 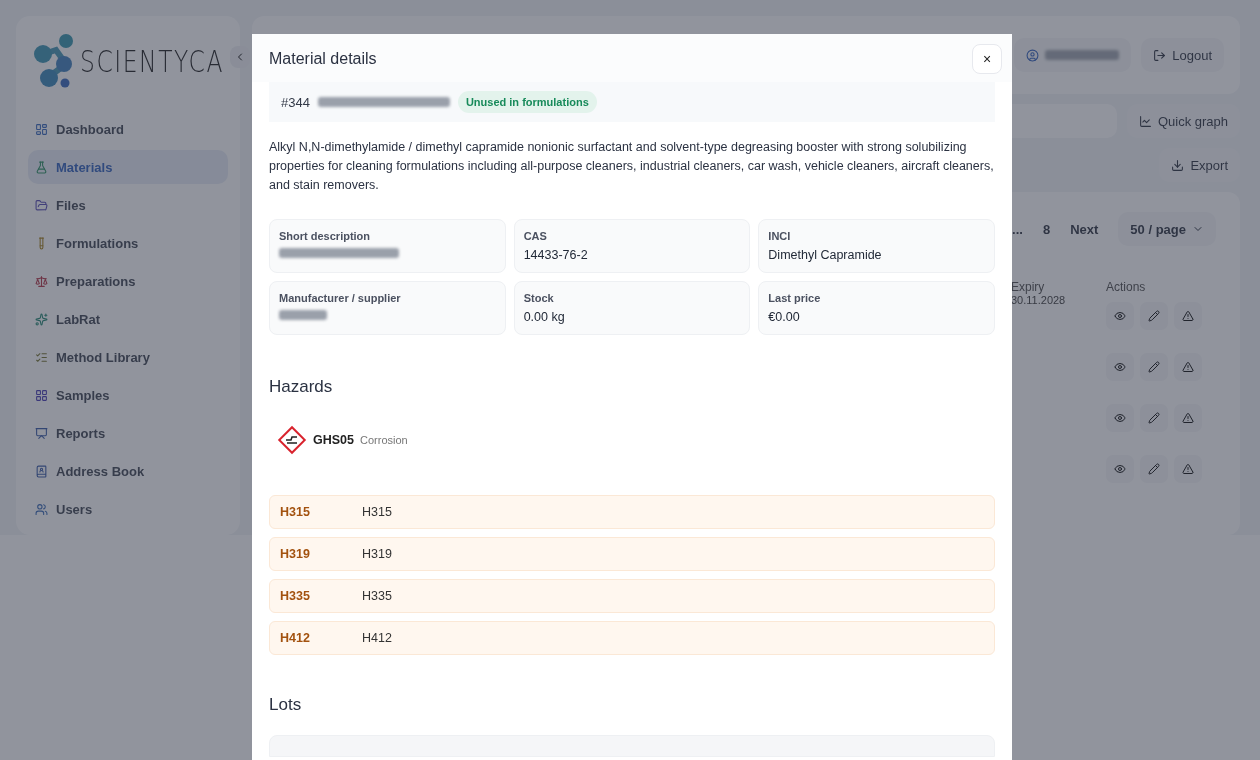 What do you see at coordinates (377, 596) in the screenshot?
I see `hazard-text: H335` at bounding box center [377, 596].